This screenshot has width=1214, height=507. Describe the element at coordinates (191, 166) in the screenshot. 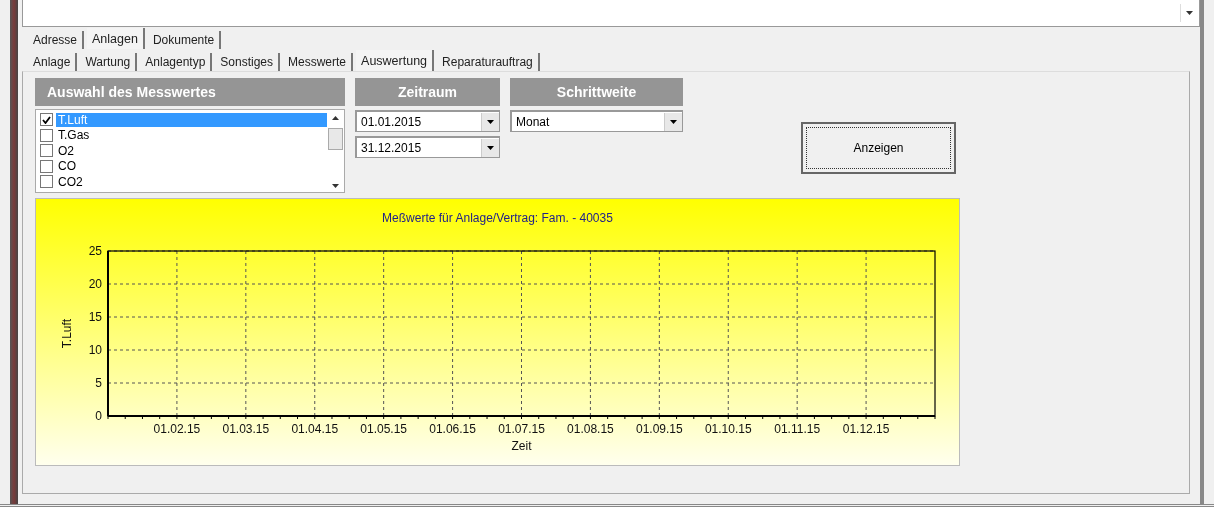

I see `list-item: CO` at that location.